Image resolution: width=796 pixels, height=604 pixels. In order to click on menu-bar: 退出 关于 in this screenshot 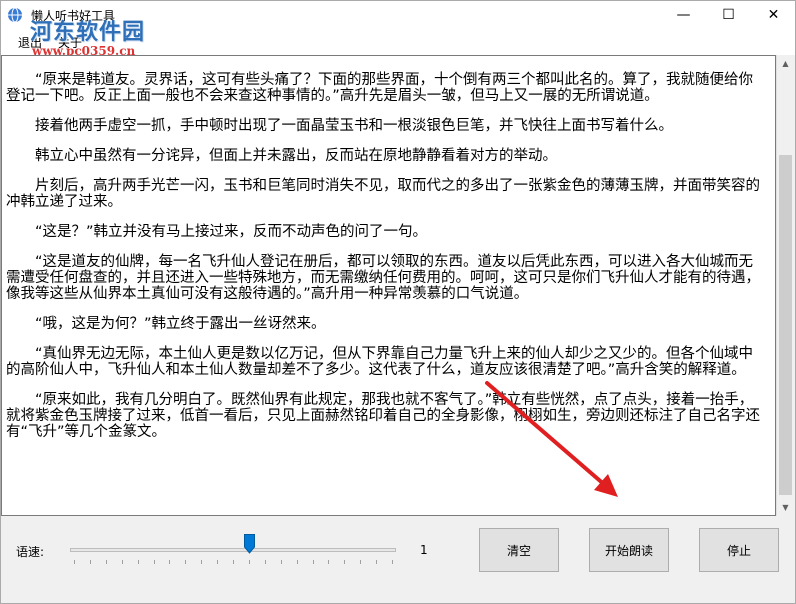, I will do `click(398, 42)`.